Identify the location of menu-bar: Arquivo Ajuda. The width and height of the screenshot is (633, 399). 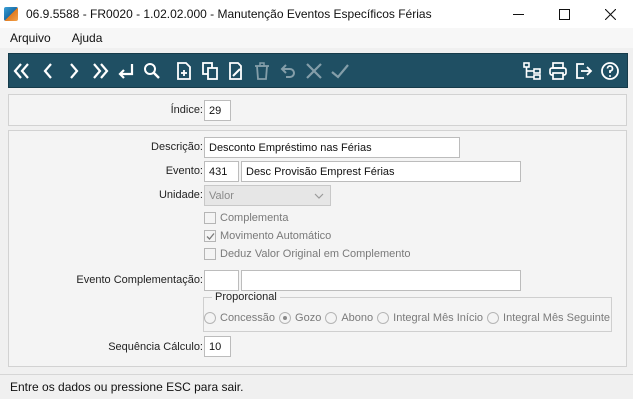
(316, 38).